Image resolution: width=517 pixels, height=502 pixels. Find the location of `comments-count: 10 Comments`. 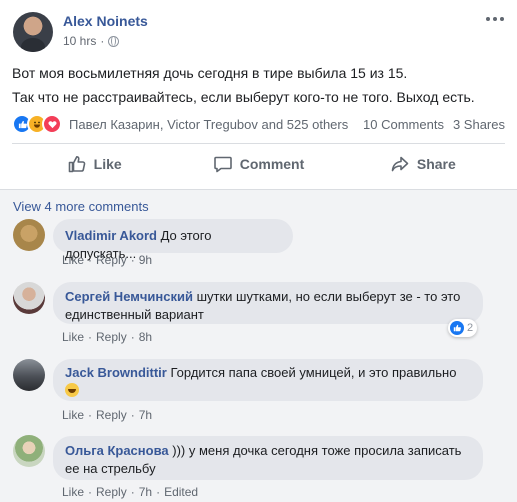

comments-count: 10 Comments is located at coordinates (403, 124).